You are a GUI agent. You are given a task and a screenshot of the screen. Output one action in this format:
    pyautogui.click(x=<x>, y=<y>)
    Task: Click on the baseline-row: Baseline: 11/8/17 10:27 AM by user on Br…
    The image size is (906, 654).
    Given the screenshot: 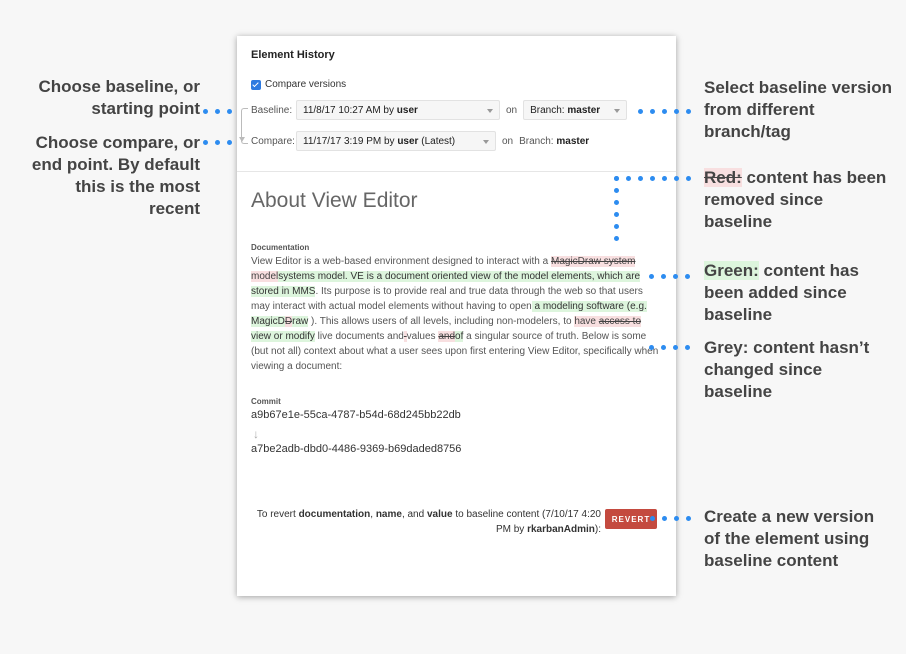 What is the action you would take?
    pyautogui.click(x=439, y=110)
    